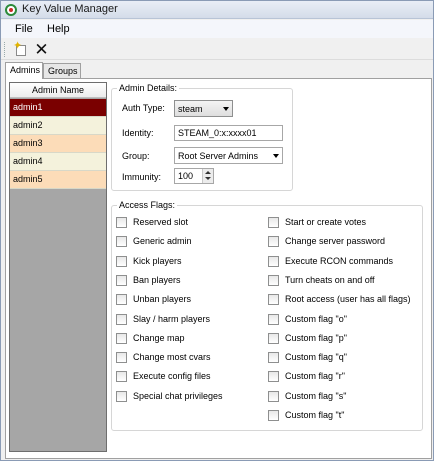 The height and width of the screenshot is (461, 434). What do you see at coordinates (186, 176) in the screenshot?
I see `immunity-value: 100` at bounding box center [186, 176].